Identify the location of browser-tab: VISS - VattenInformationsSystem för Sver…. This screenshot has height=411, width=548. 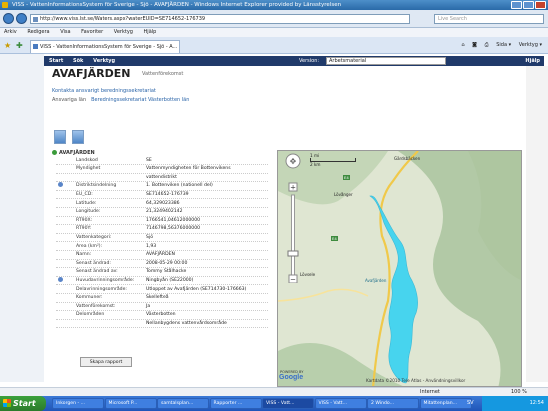
(105, 46).